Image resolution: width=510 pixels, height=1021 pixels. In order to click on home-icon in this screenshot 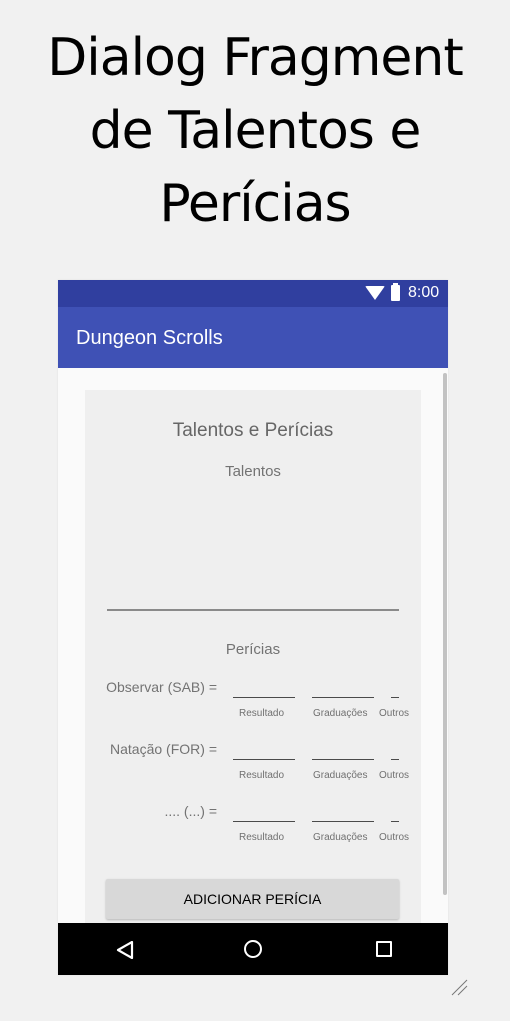, I will do `click(253, 949)`.